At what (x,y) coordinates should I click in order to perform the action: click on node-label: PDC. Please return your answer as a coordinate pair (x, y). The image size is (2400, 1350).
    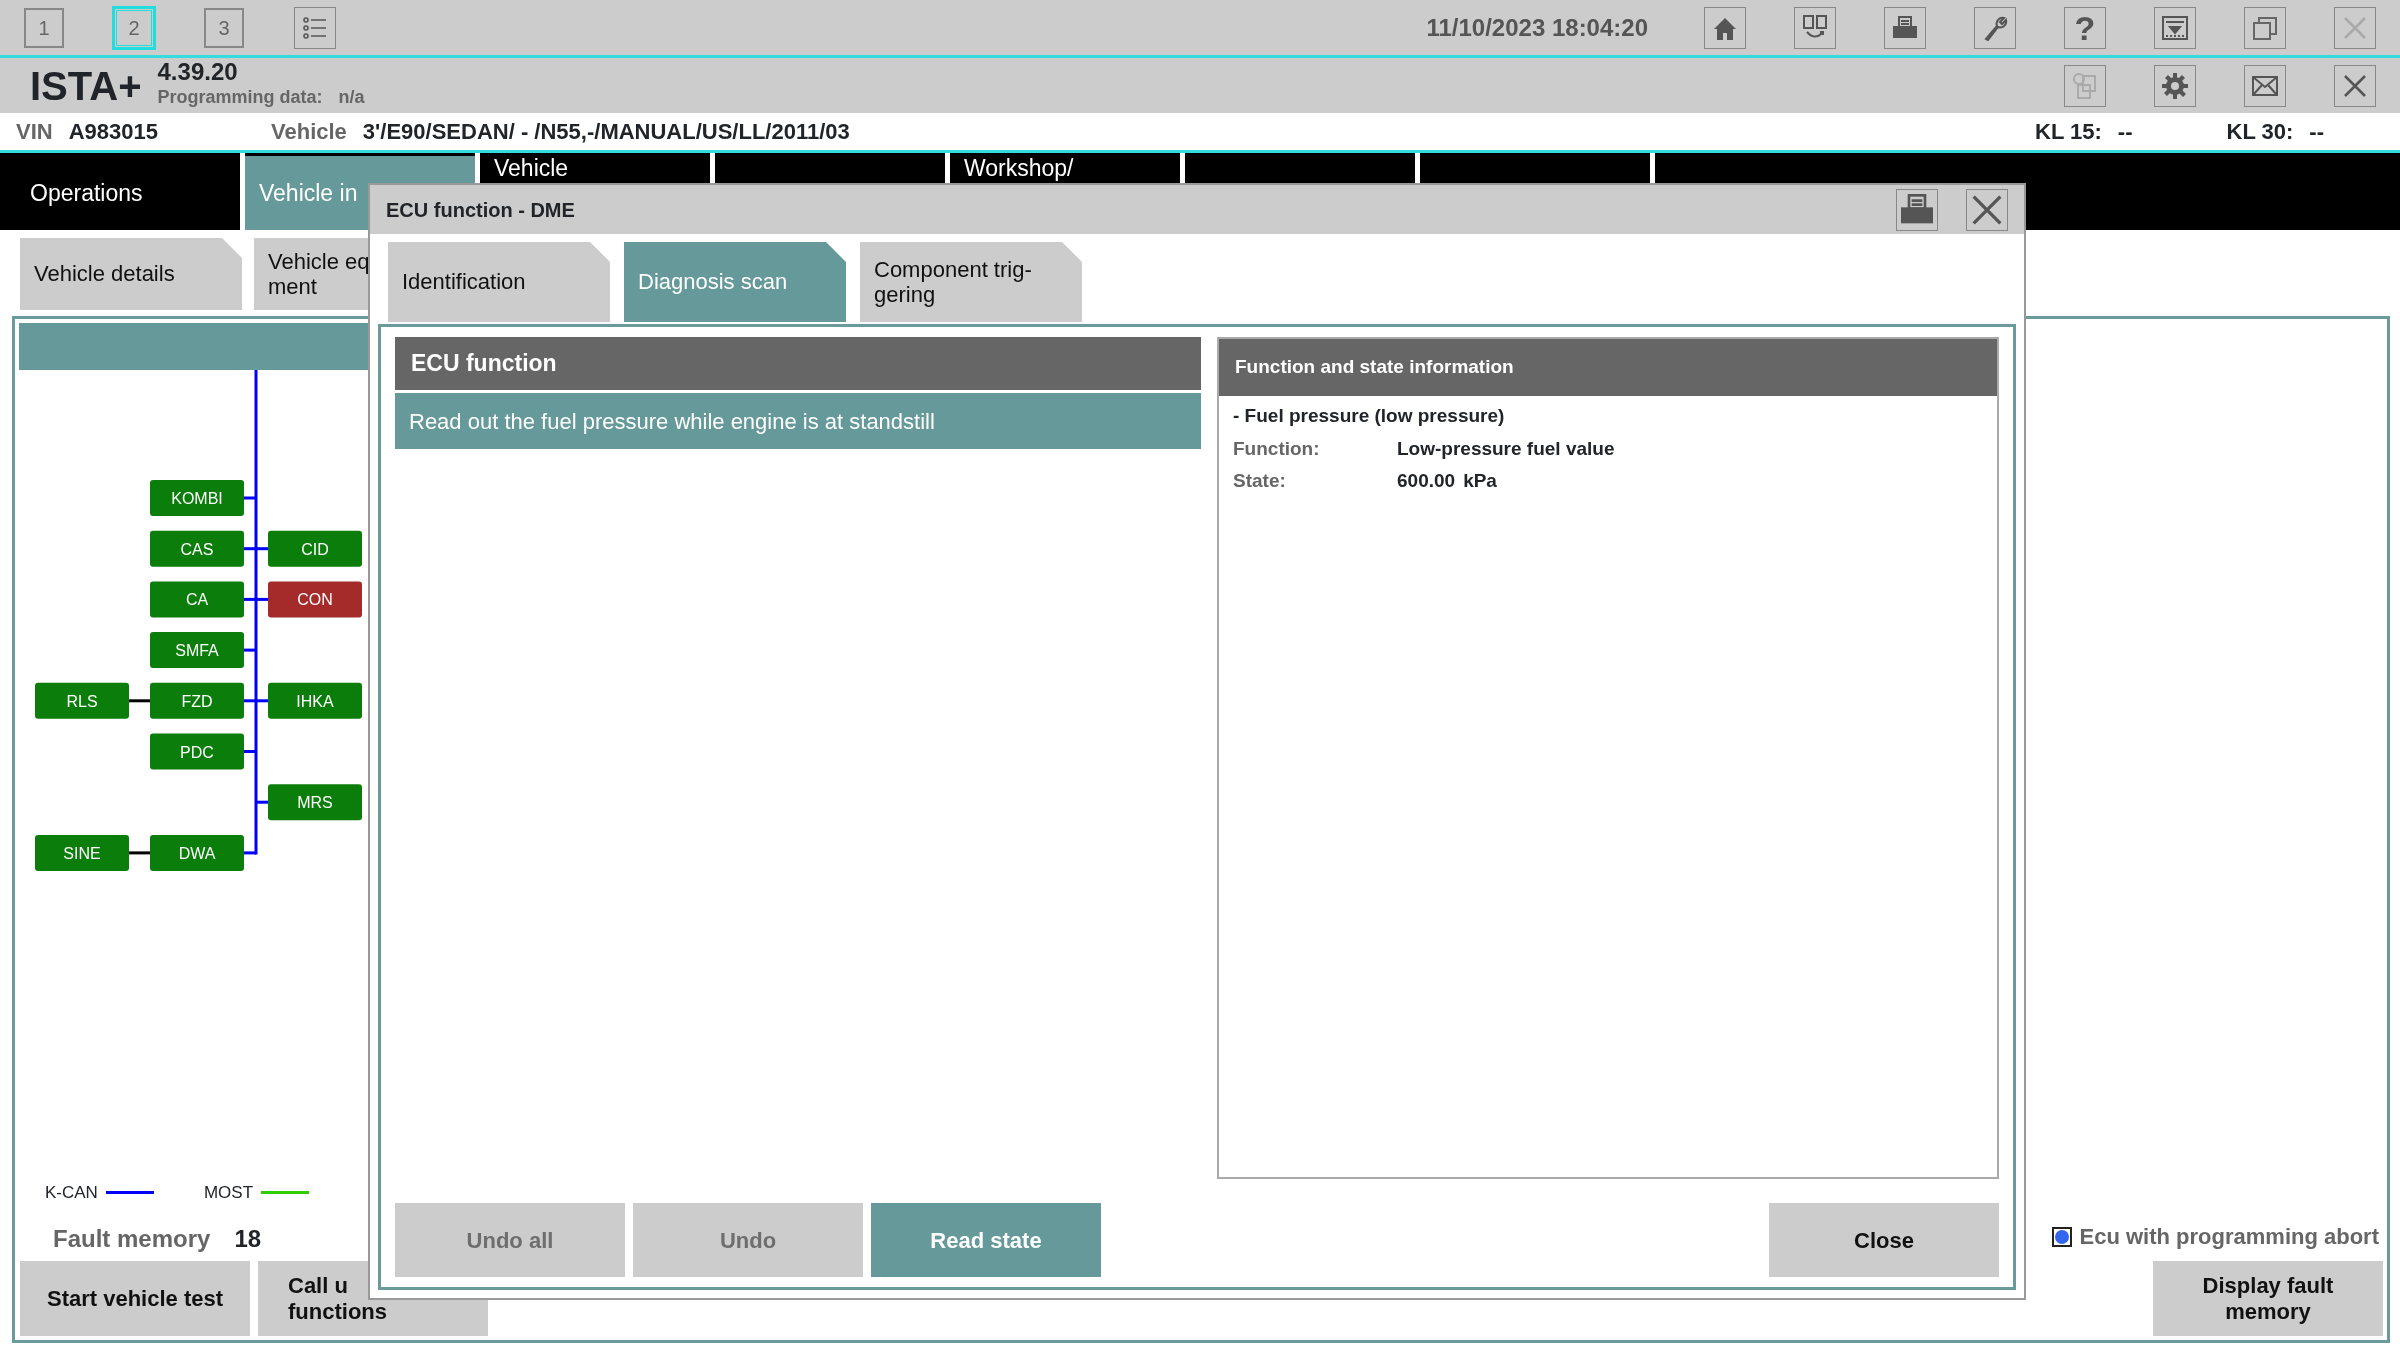
    Looking at the image, I should click on (197, 752).